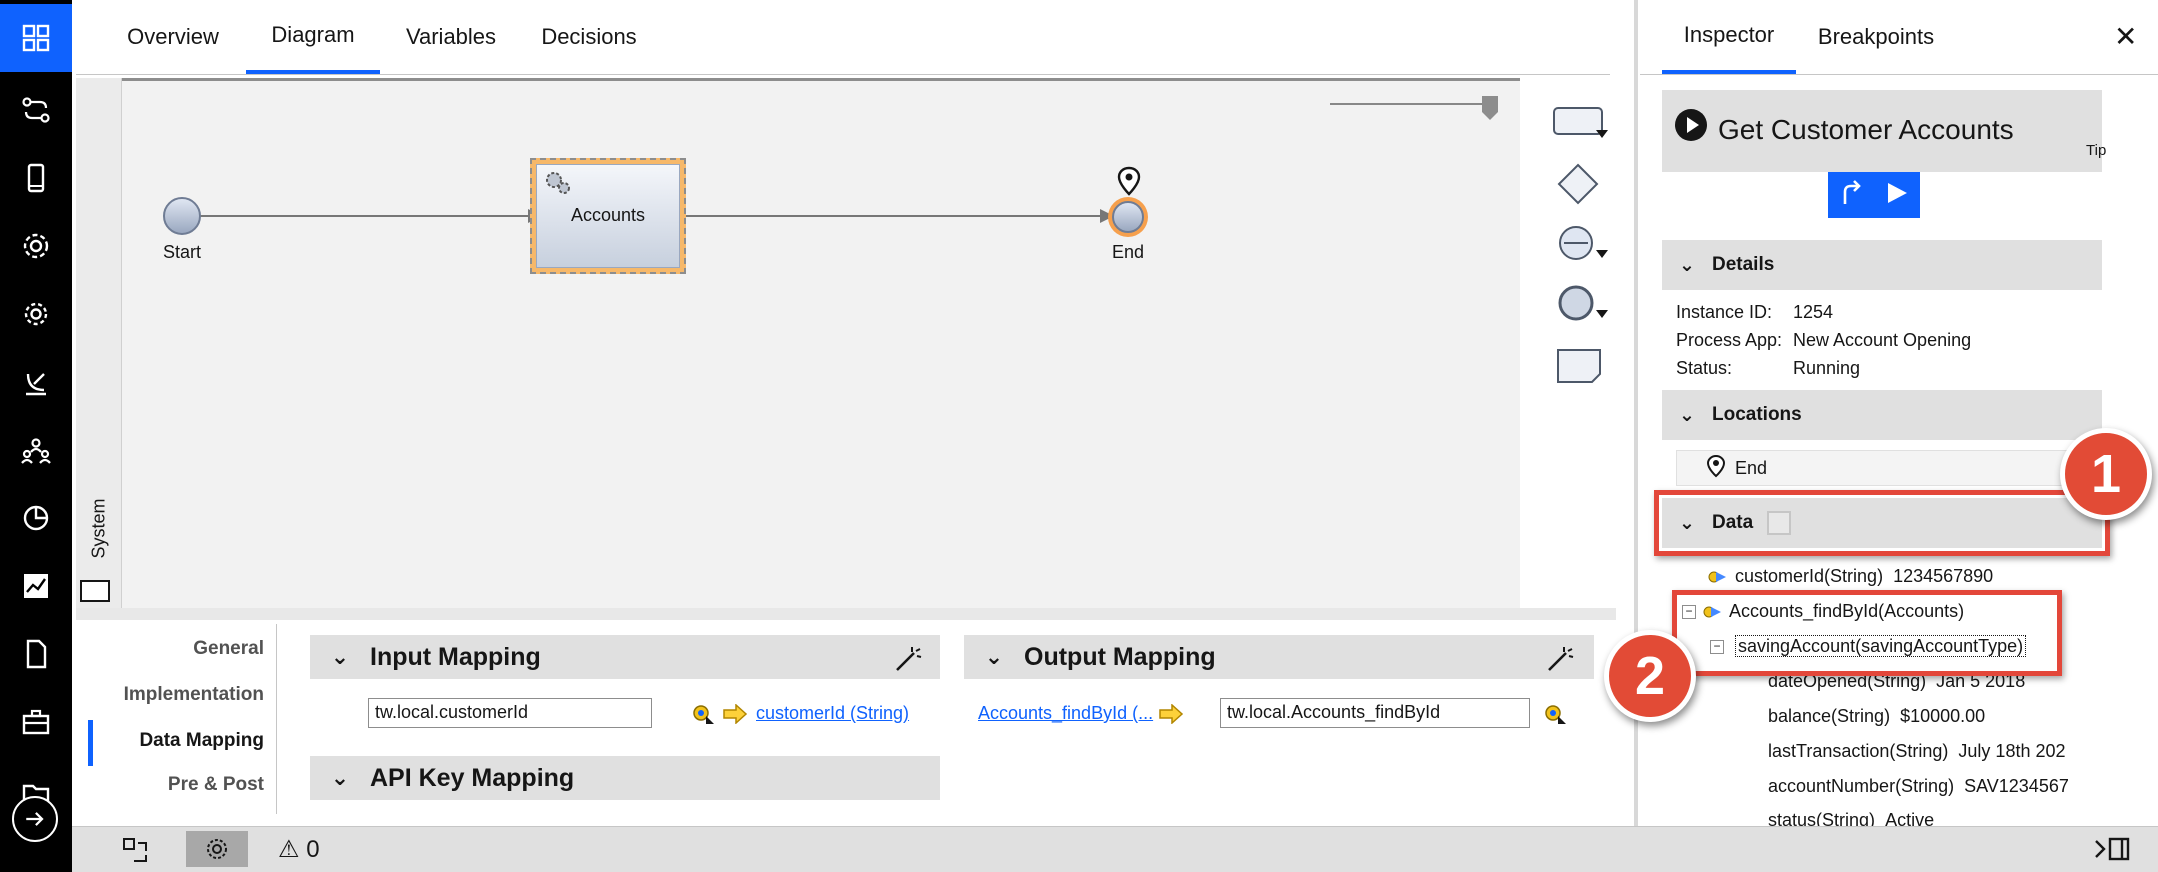 The image size is (2158, 872). Describe the element at coordinates (1717, 577) in the screenshot. I see `variable-icon` at that location.